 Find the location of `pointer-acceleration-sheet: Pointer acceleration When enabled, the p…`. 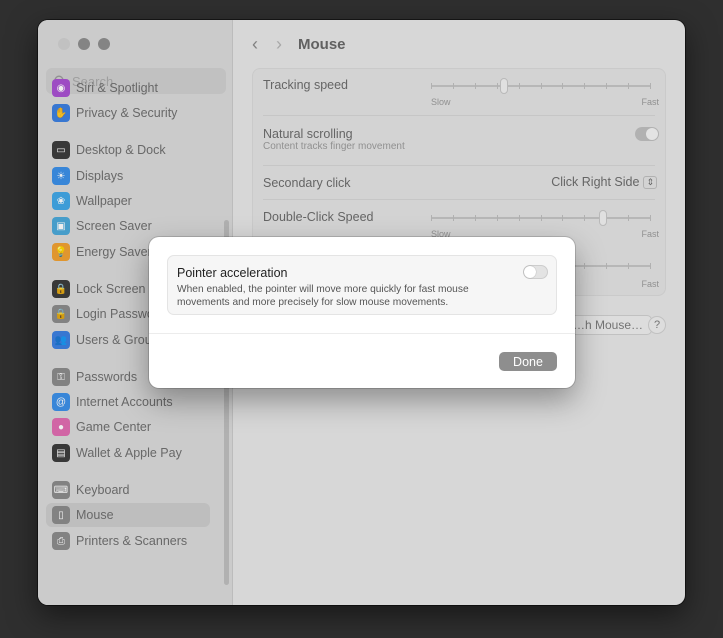

pointer-acceleration-sheet: Pointer acceleration When enabled, the p… is located at coordinates (362, 312).